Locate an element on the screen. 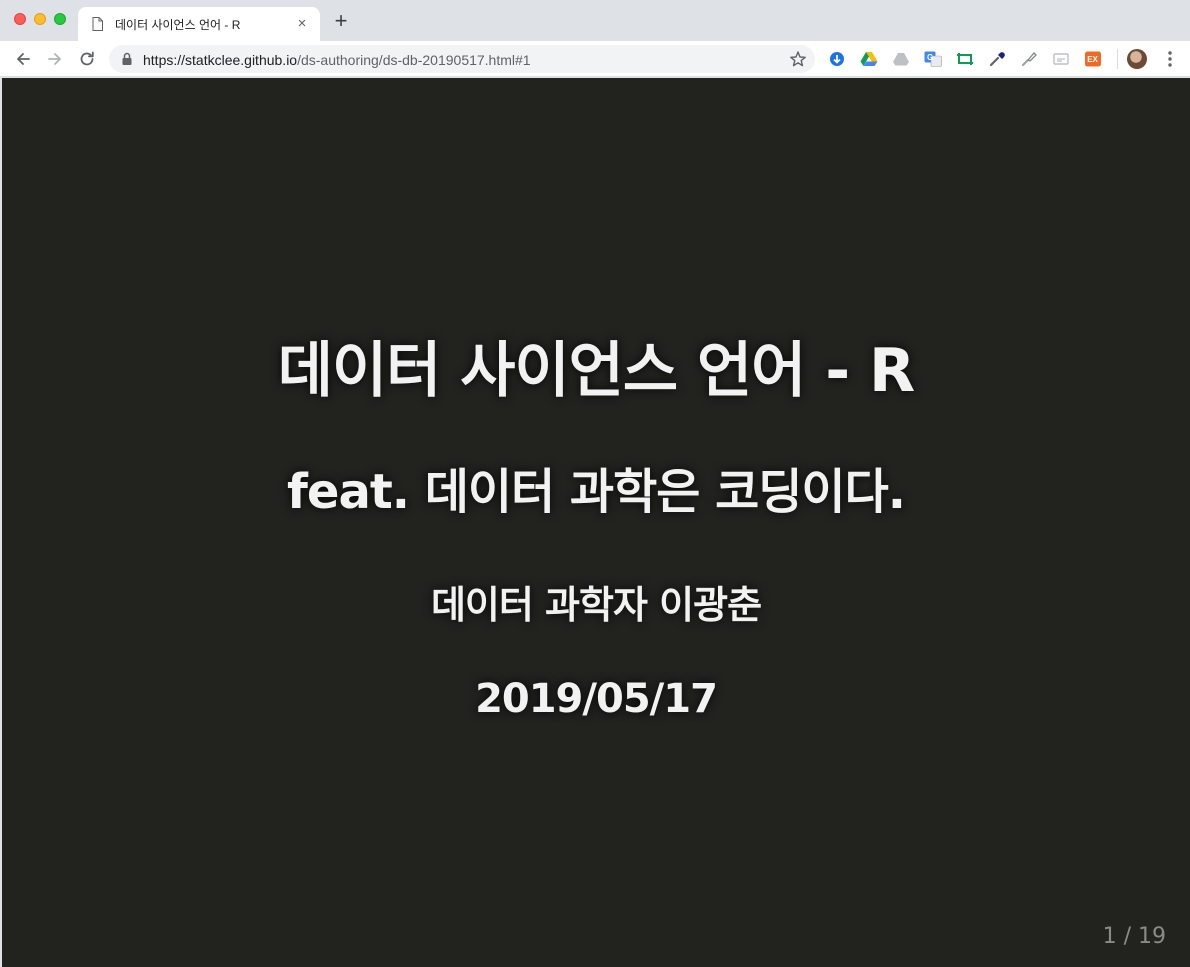 The width and height of the screenshot is (1190, 967). new-tab-button: + is located at coordinates (341, 21).